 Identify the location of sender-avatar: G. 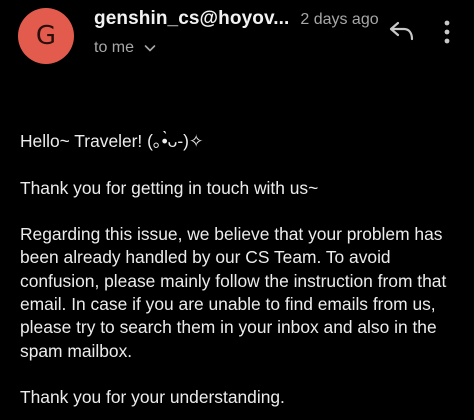
(46, 36).